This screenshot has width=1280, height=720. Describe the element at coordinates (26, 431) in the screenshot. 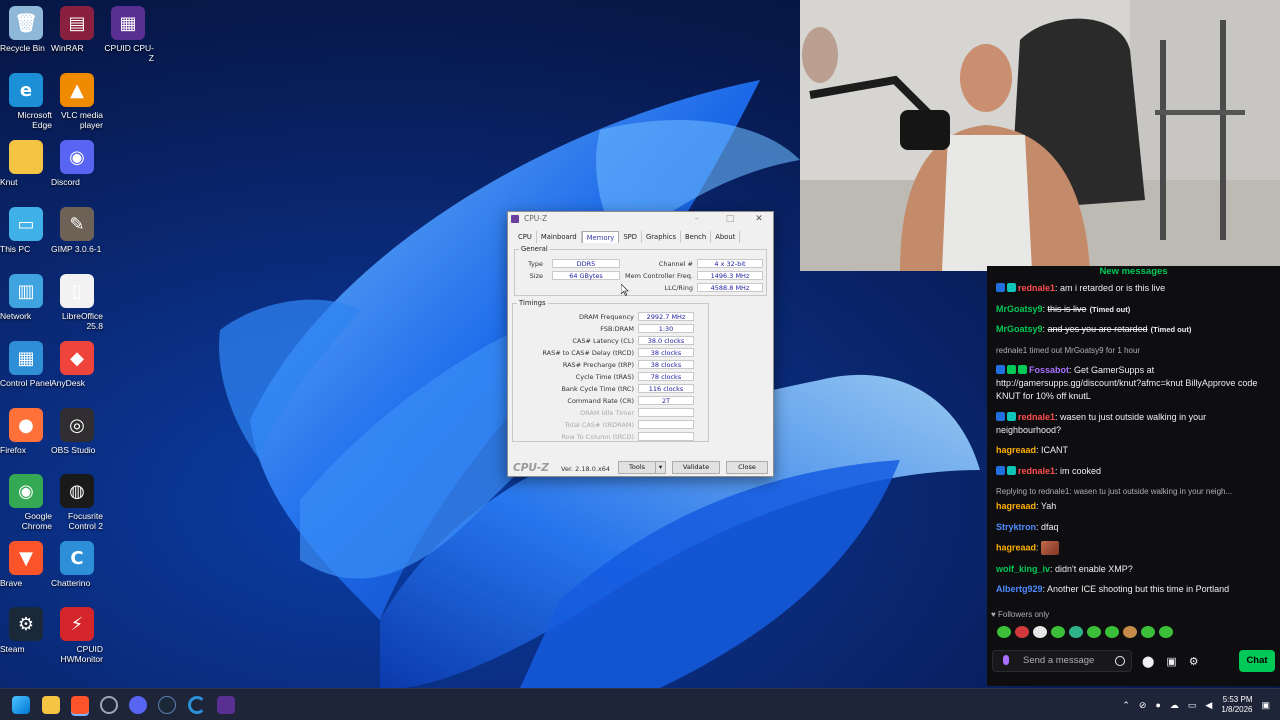

I see `desktop-icon: ● Firefox` at that location.